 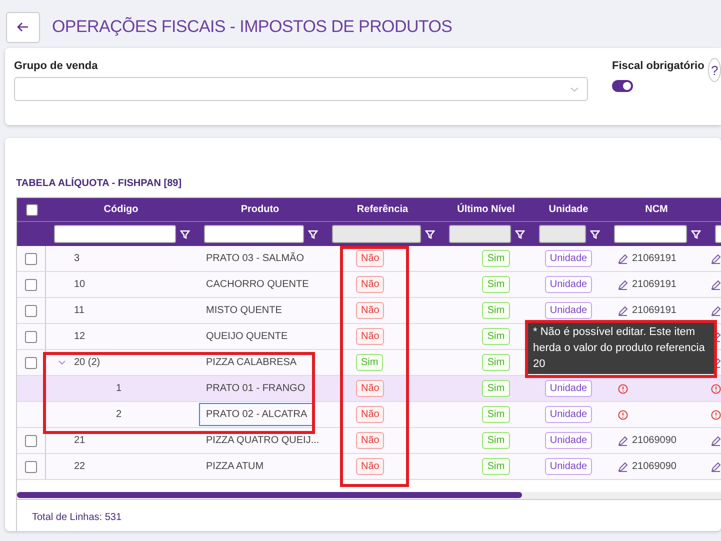 What do you see at coordinates (568, 209) in the screenshot?
I see `column-header: Unidade` at bounding box center [568, 209].